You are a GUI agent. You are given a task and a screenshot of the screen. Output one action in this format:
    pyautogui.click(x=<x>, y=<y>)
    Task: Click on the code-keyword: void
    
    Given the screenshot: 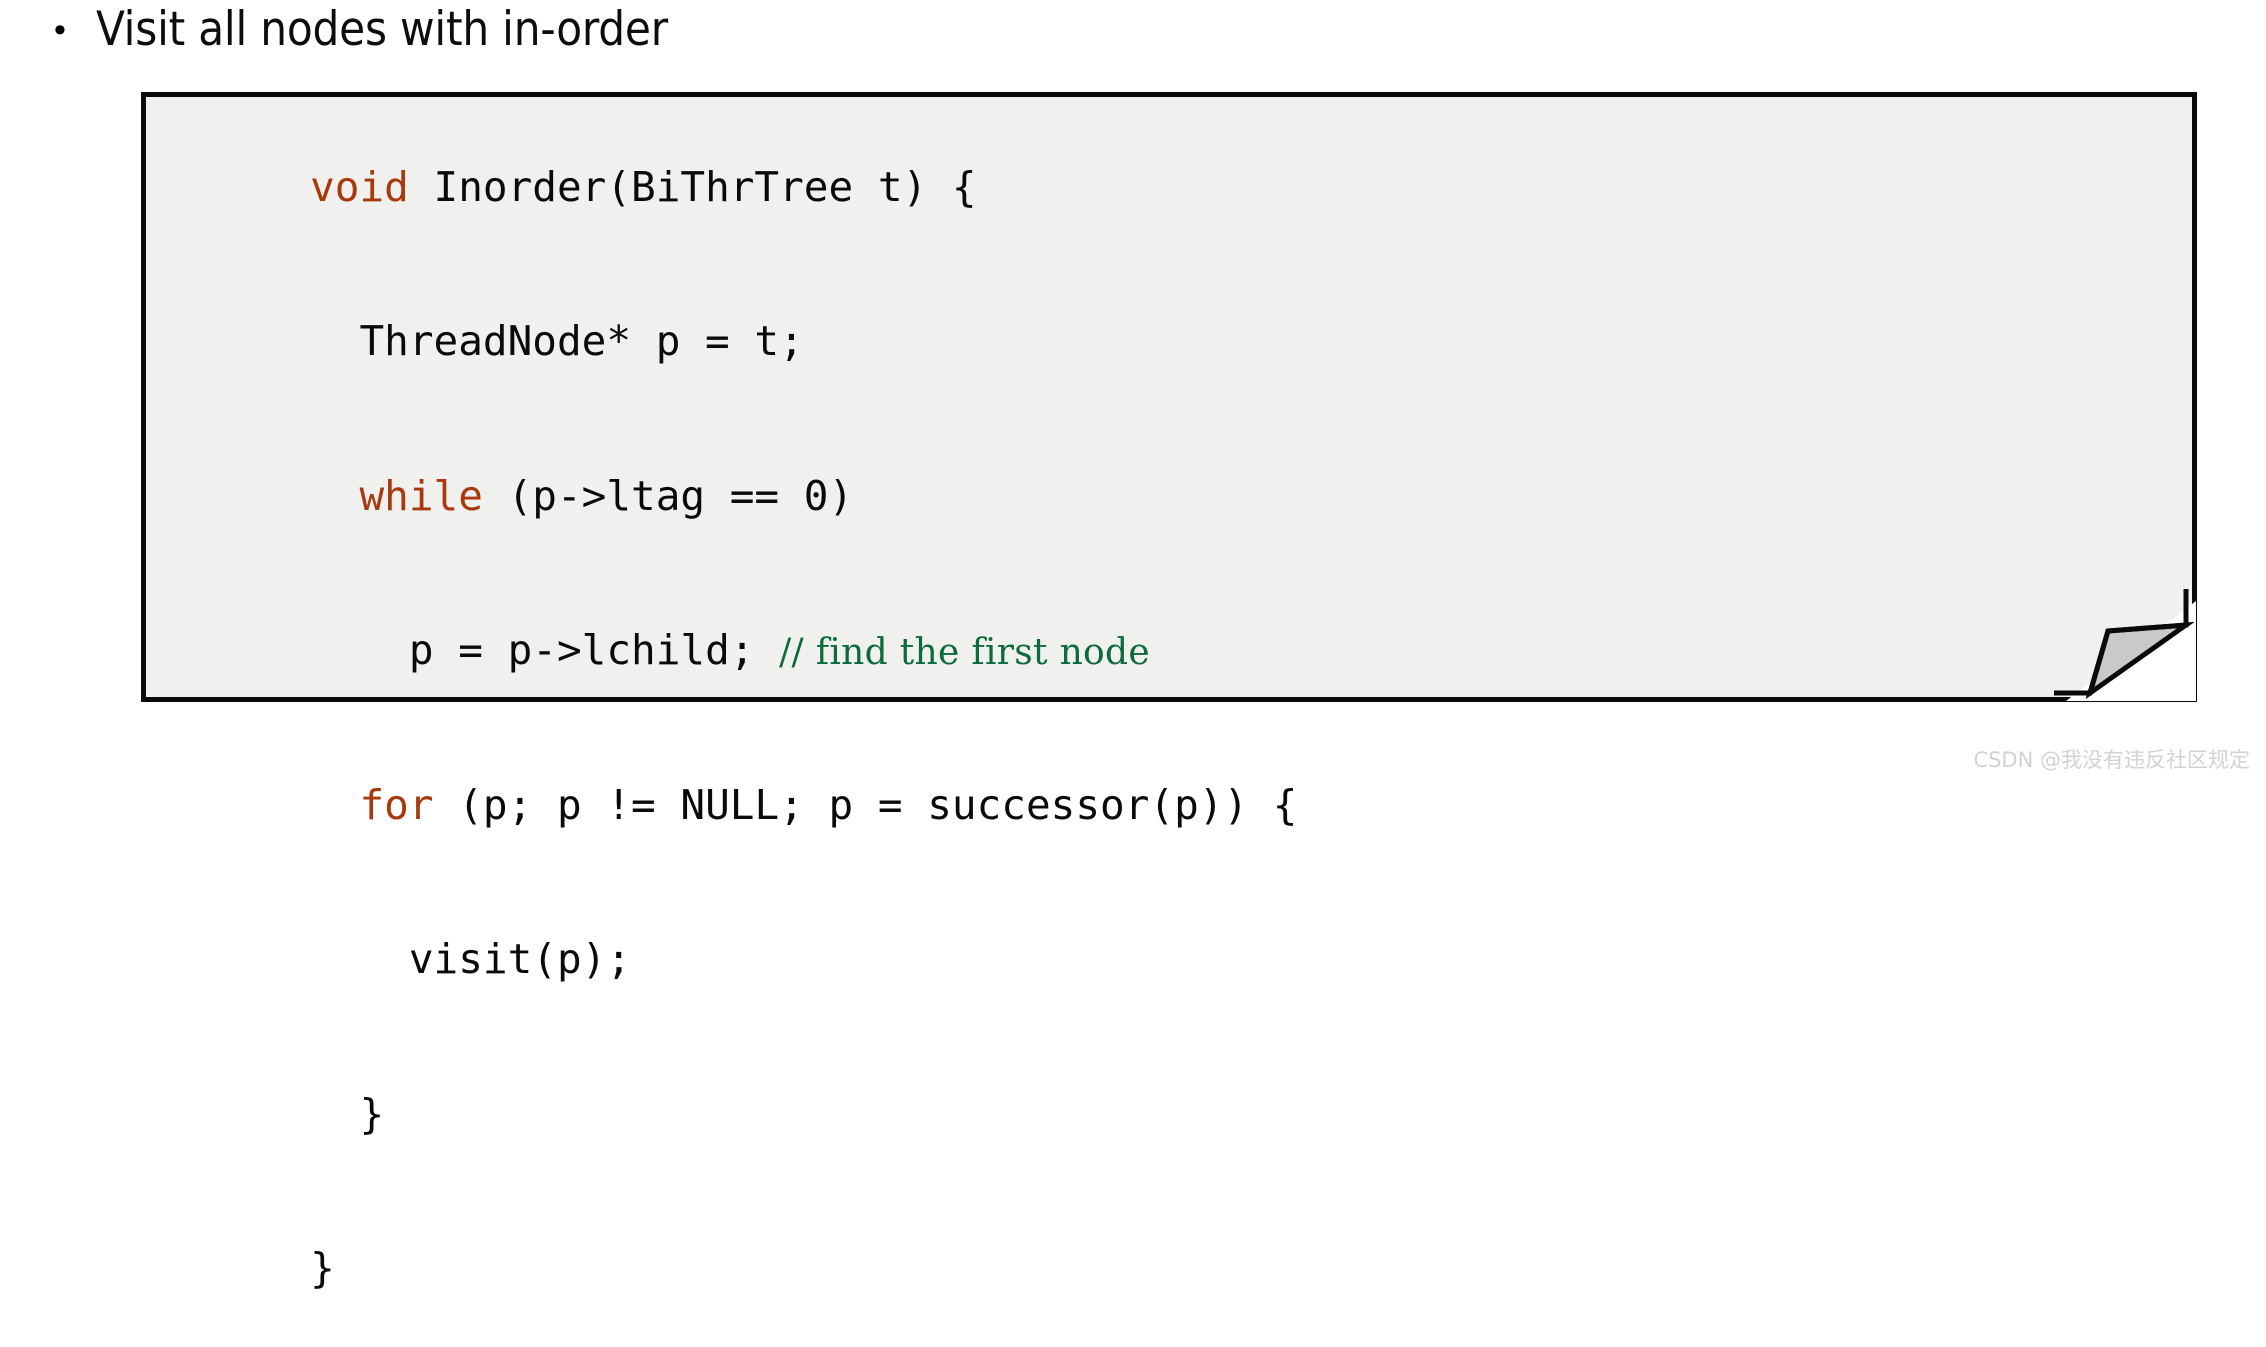 What is the action you would take?
    pyautogui.click(x=359, y=187)
    